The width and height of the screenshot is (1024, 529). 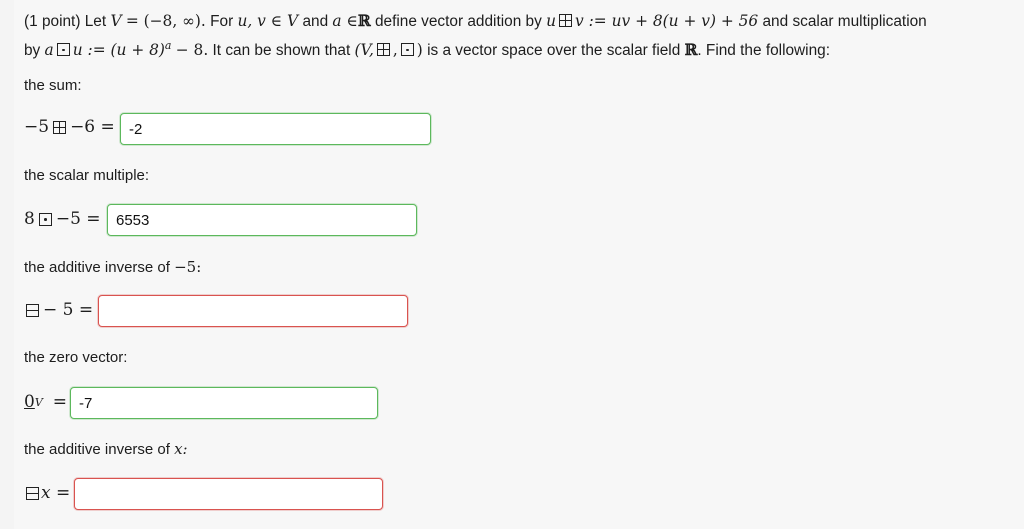 I want to click on inverse-answer-input, so click(x=253, y=311).